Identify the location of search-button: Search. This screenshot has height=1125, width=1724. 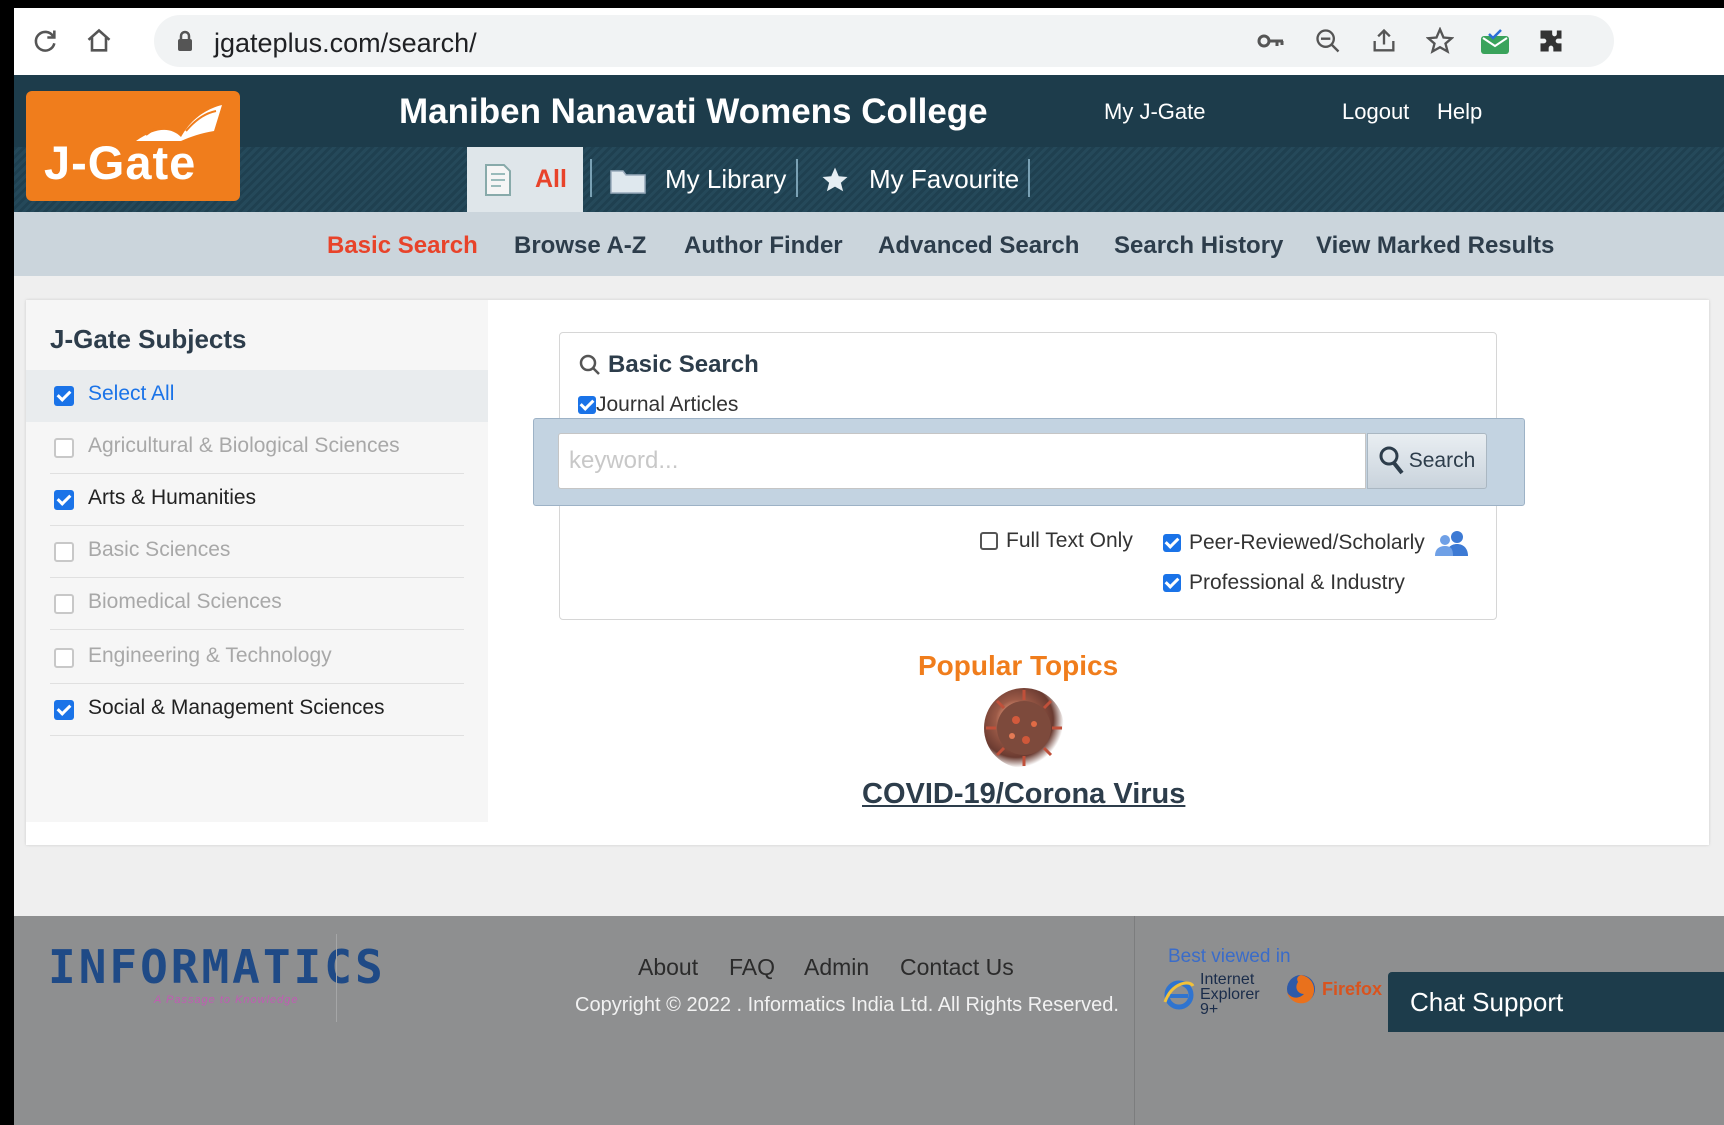
(1427, 461).